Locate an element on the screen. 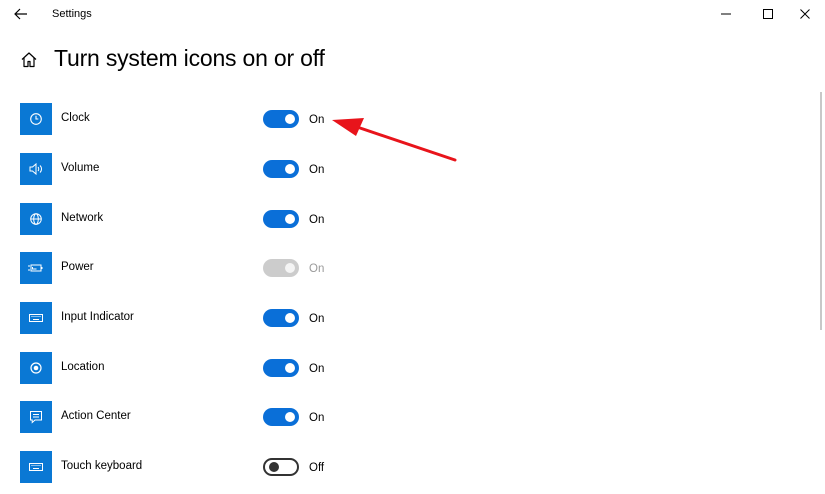 The image size is (825, 494). network-icon is located at coordinates (36, 219).